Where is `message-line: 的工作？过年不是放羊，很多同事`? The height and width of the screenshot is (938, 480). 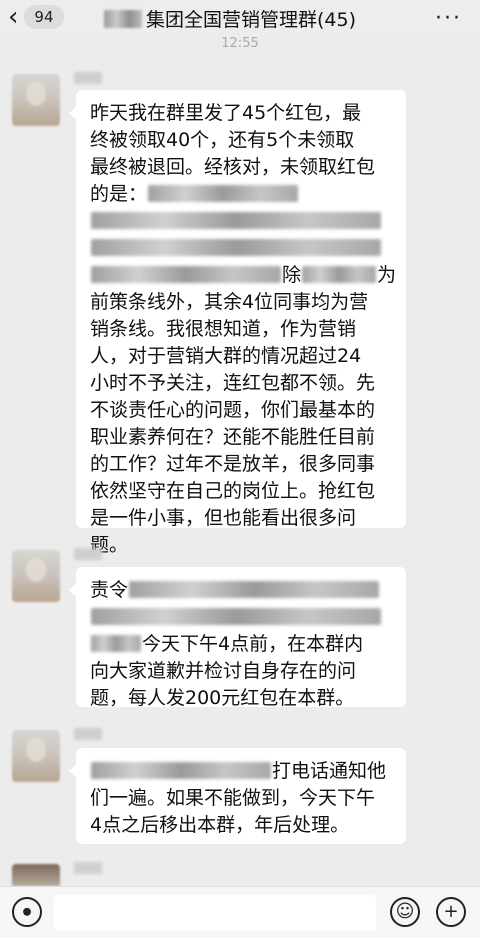 message-line: 的工作？过年不是放羊，很多同事 is located at coordinates (233, 464).